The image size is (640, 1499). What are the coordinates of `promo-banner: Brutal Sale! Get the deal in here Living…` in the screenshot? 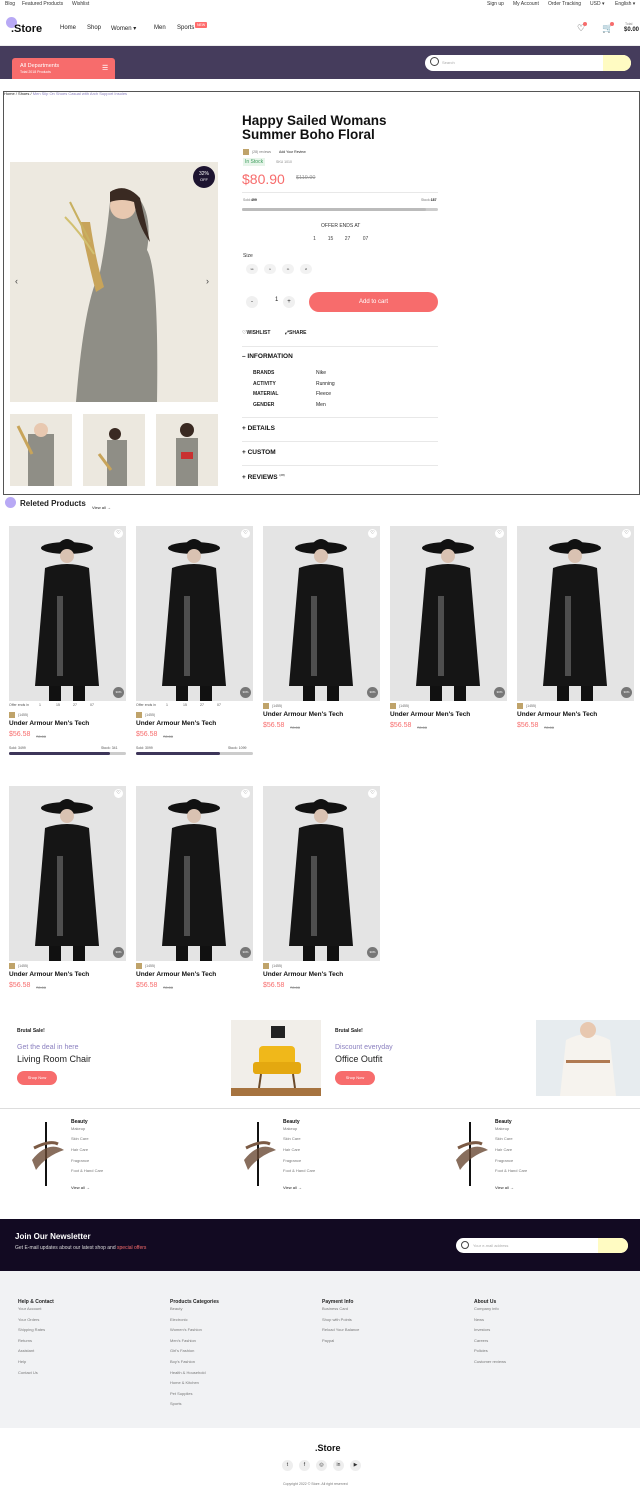 It's located at (162, 1058).